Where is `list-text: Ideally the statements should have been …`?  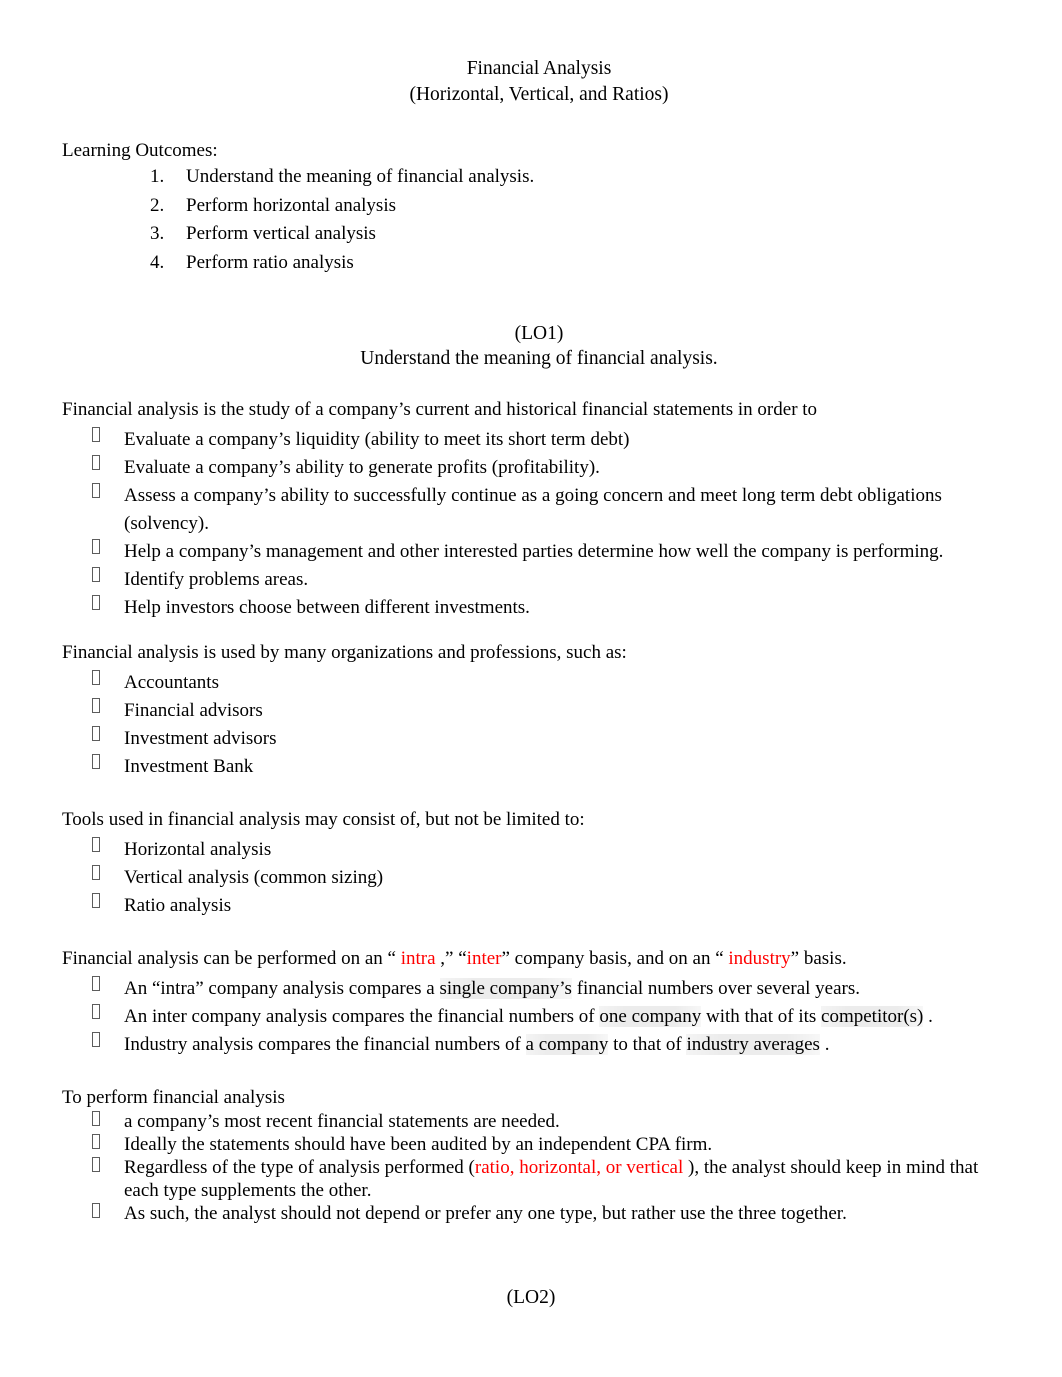 list-text: Ideally the statements should have been … is located at coordinates (418, 1144).